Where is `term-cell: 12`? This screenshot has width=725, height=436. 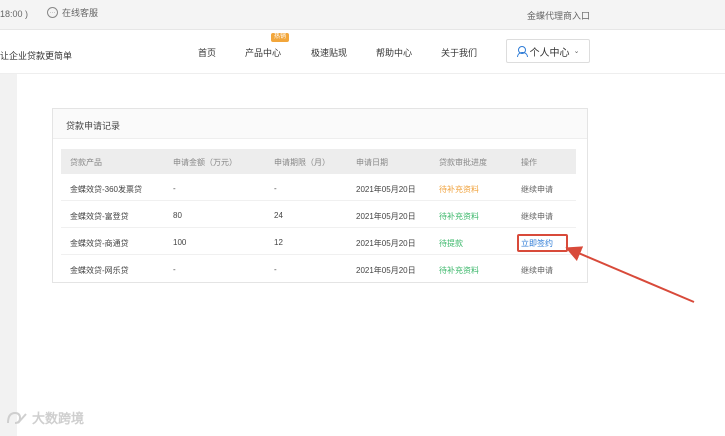 term-cell: 12 is located at coordinates (278, 242).